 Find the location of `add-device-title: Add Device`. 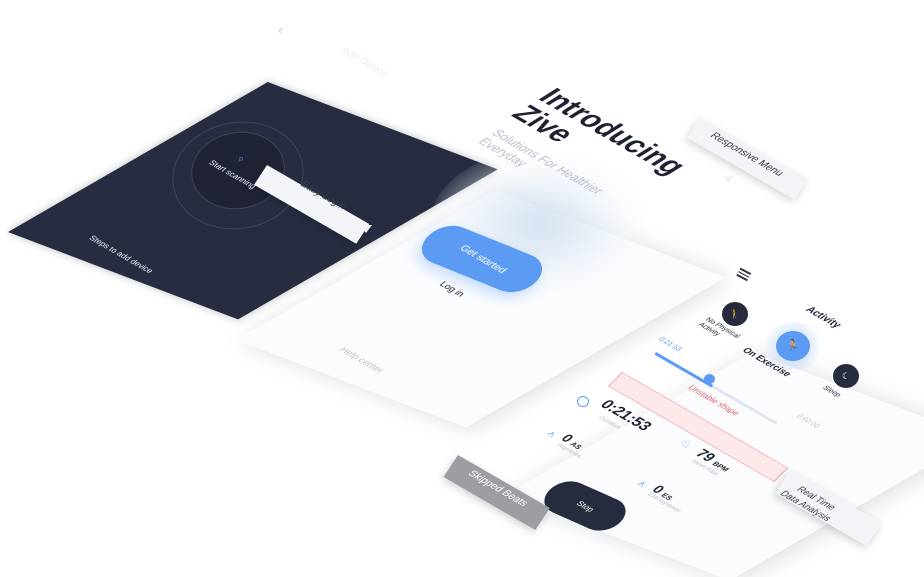

add-device-title: Add Device is located at coordinates (364, 62).